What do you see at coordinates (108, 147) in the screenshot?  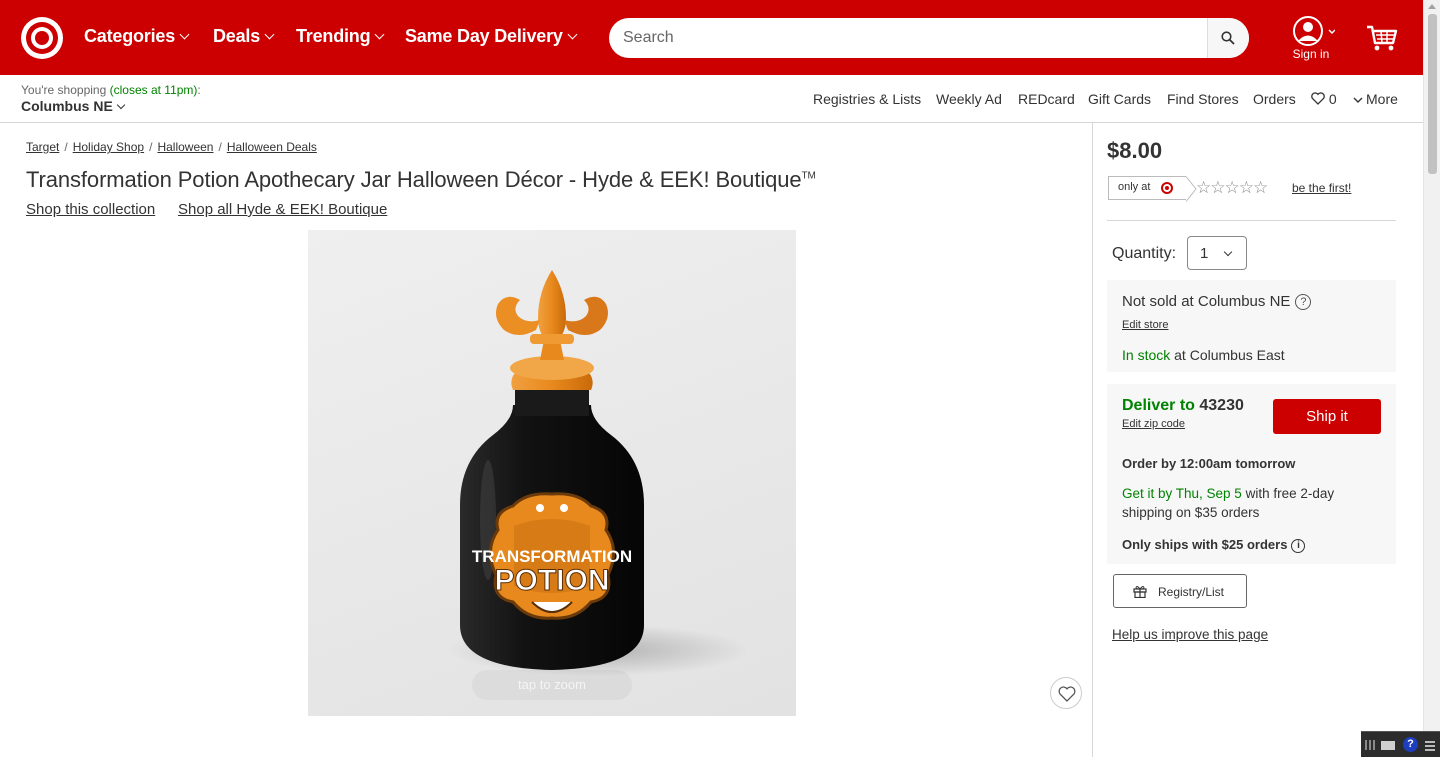 I see `breadcrumb-holiday-shop: Holiday Shop` at bounding box center [108, 147].